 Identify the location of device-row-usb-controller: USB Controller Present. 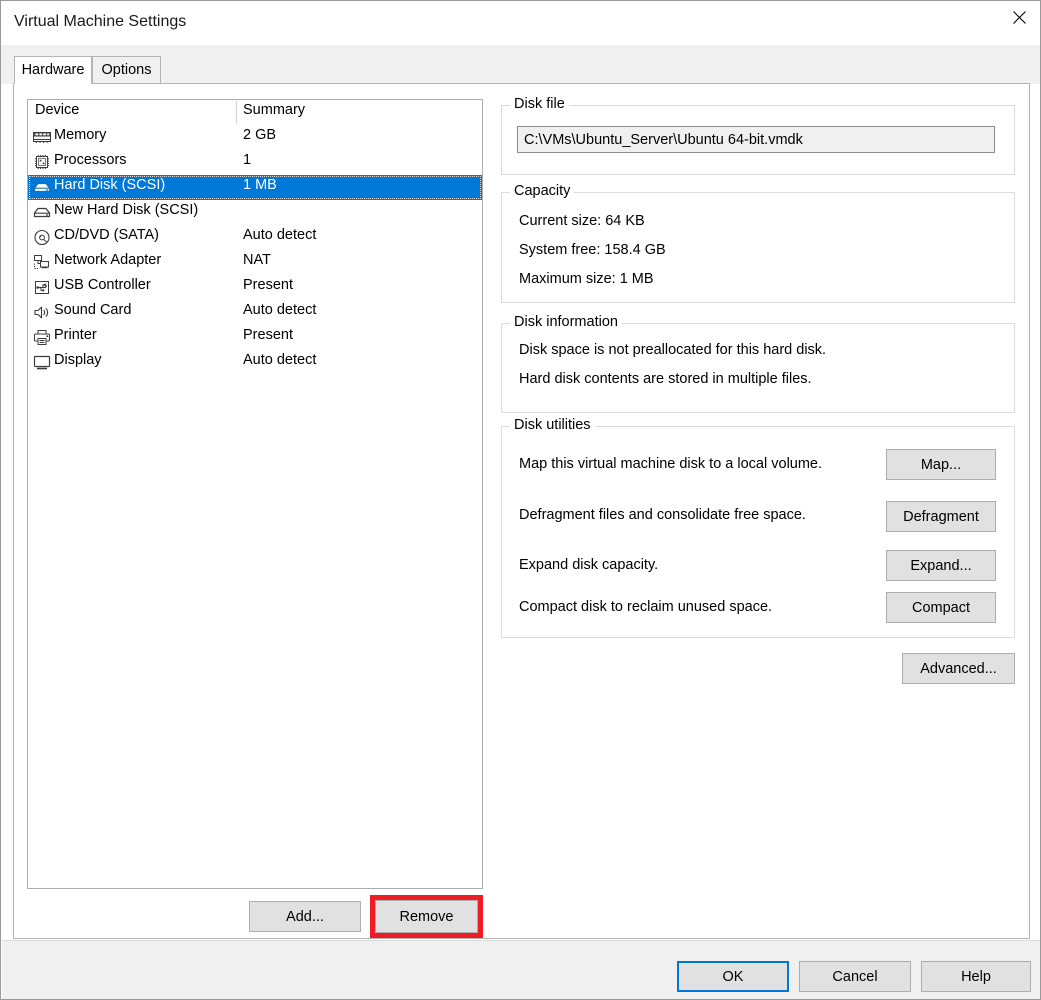
(255, 287).